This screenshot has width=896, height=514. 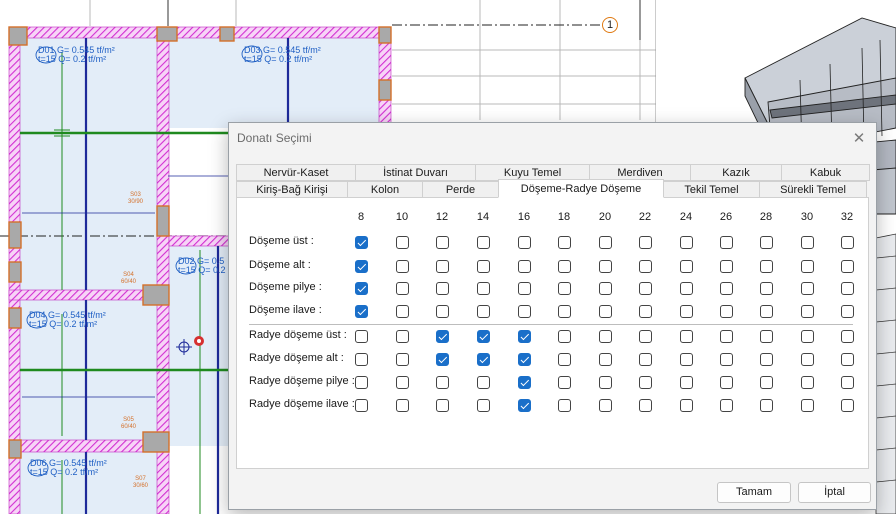 What do you see at coordinates (834, 492) in the screenshot?
I see `cancel-button: İptal` at bounding box center [834, 492].